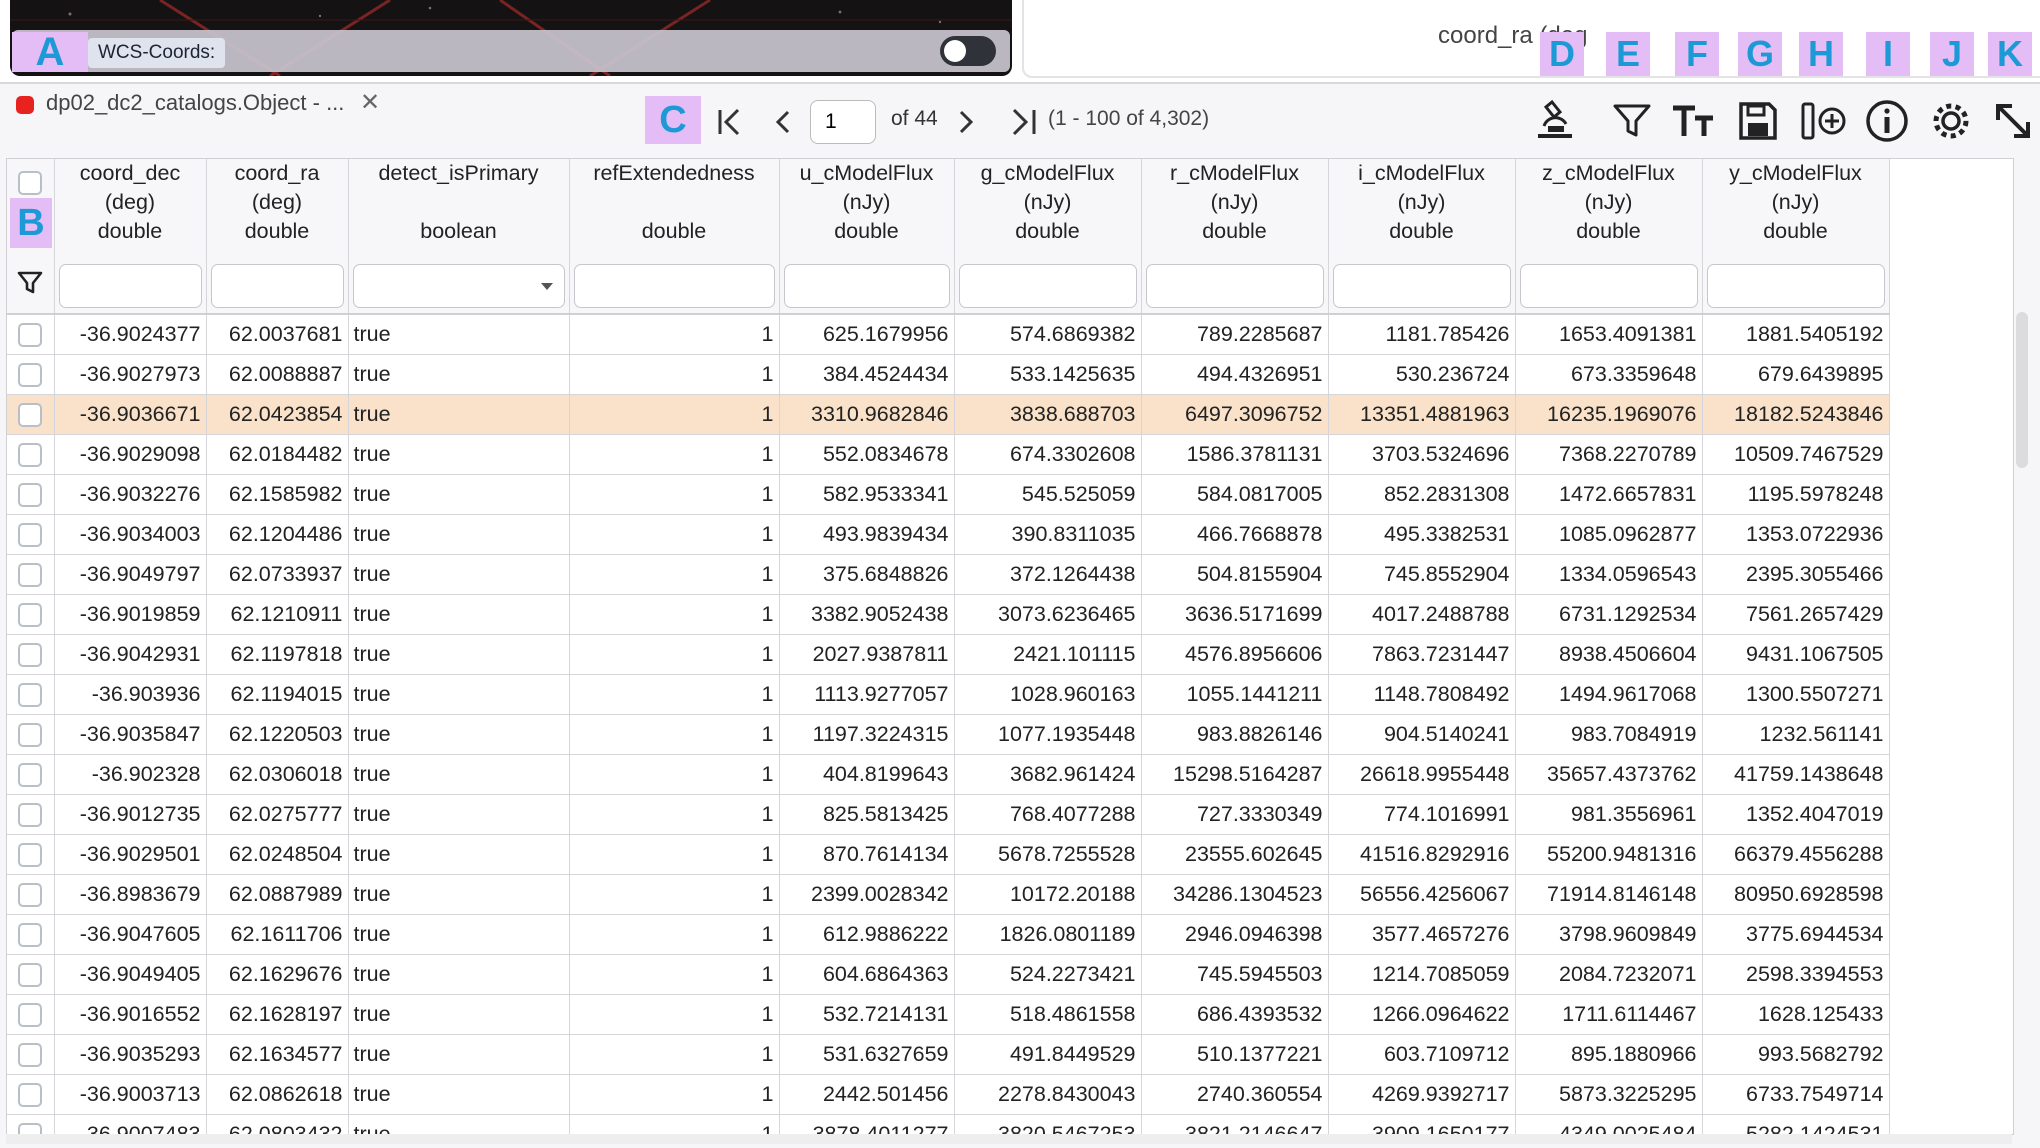 The width and height of the screenshot is (2040, 1148). What do you see at coordinates (1609, 1124) in the screenshot?
I see `table-cell: 4349.0025484` at bounding box center [1609, 1124].